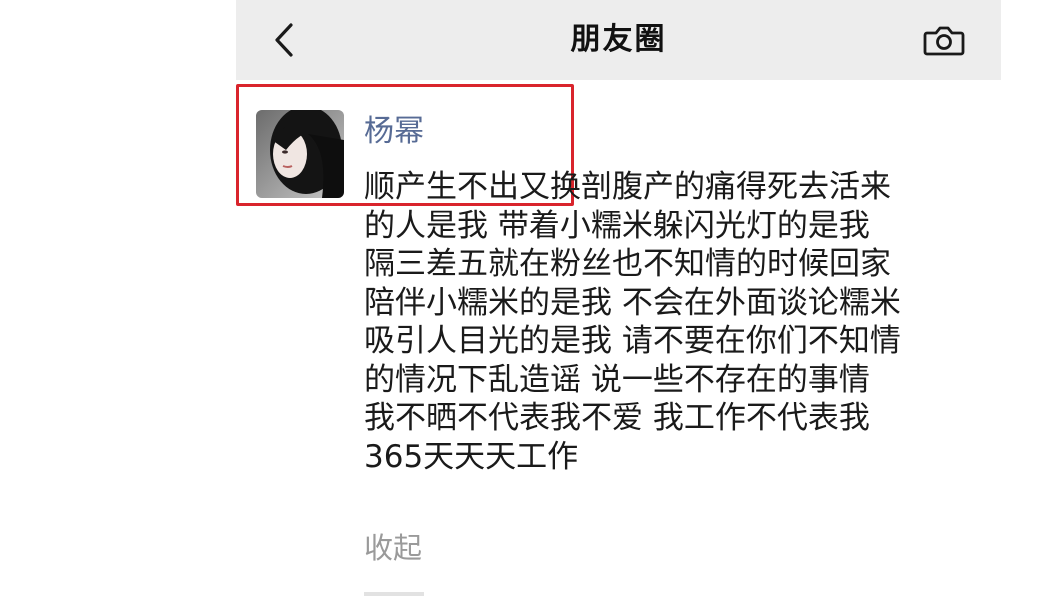 The image size is (1060, 596). What do you see at coordinates (627, 264) in the screenshot?
I see `post-line: 隔三差五就在粉丝也不知情的时候回家` at bounding box center [627, 264].